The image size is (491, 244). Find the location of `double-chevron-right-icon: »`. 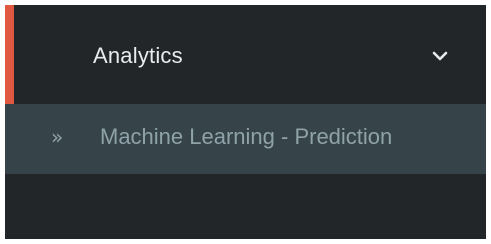

double-chevron-right-icon: » is located at coordinates (57, 137).